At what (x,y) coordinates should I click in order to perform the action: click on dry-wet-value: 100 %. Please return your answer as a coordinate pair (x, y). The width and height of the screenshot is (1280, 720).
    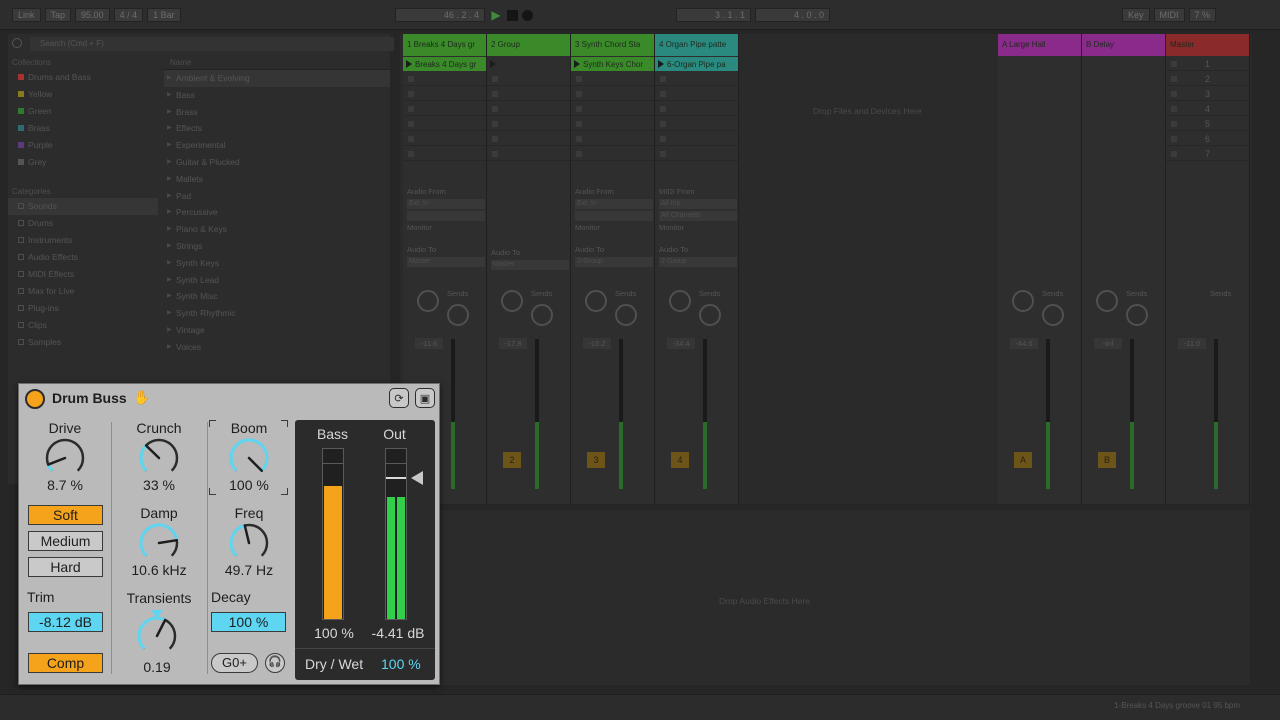
    Looking at the image, I should click on (401, 664).